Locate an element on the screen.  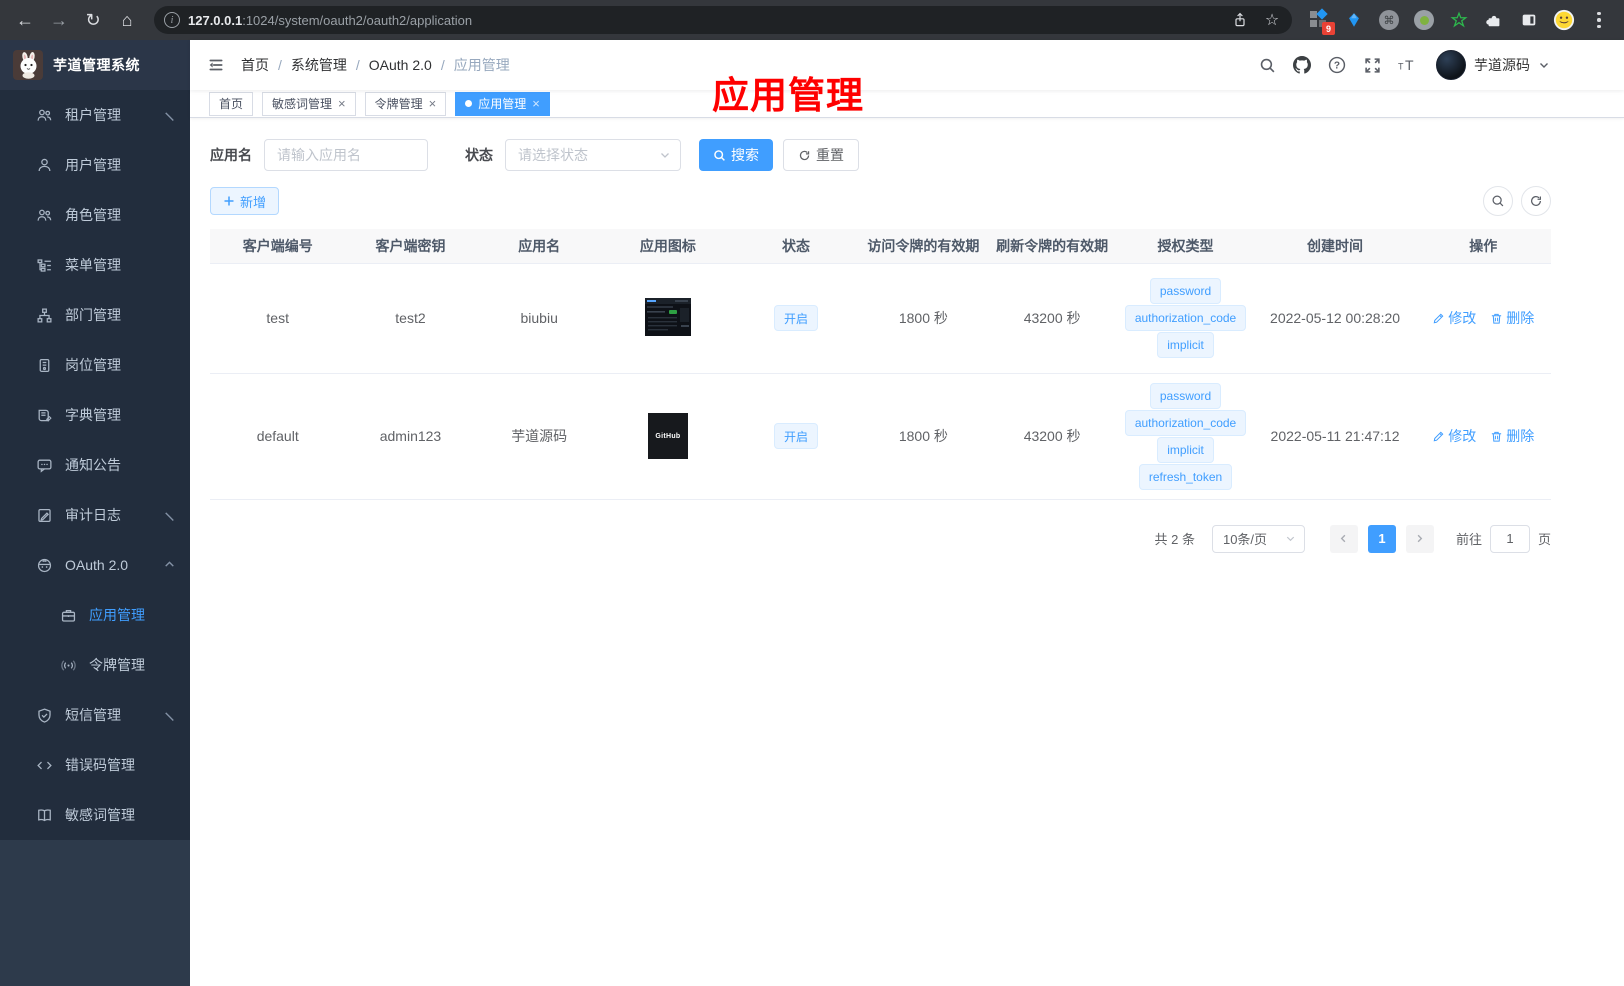
add-button: 新增 is located at coordinates (245, 201).